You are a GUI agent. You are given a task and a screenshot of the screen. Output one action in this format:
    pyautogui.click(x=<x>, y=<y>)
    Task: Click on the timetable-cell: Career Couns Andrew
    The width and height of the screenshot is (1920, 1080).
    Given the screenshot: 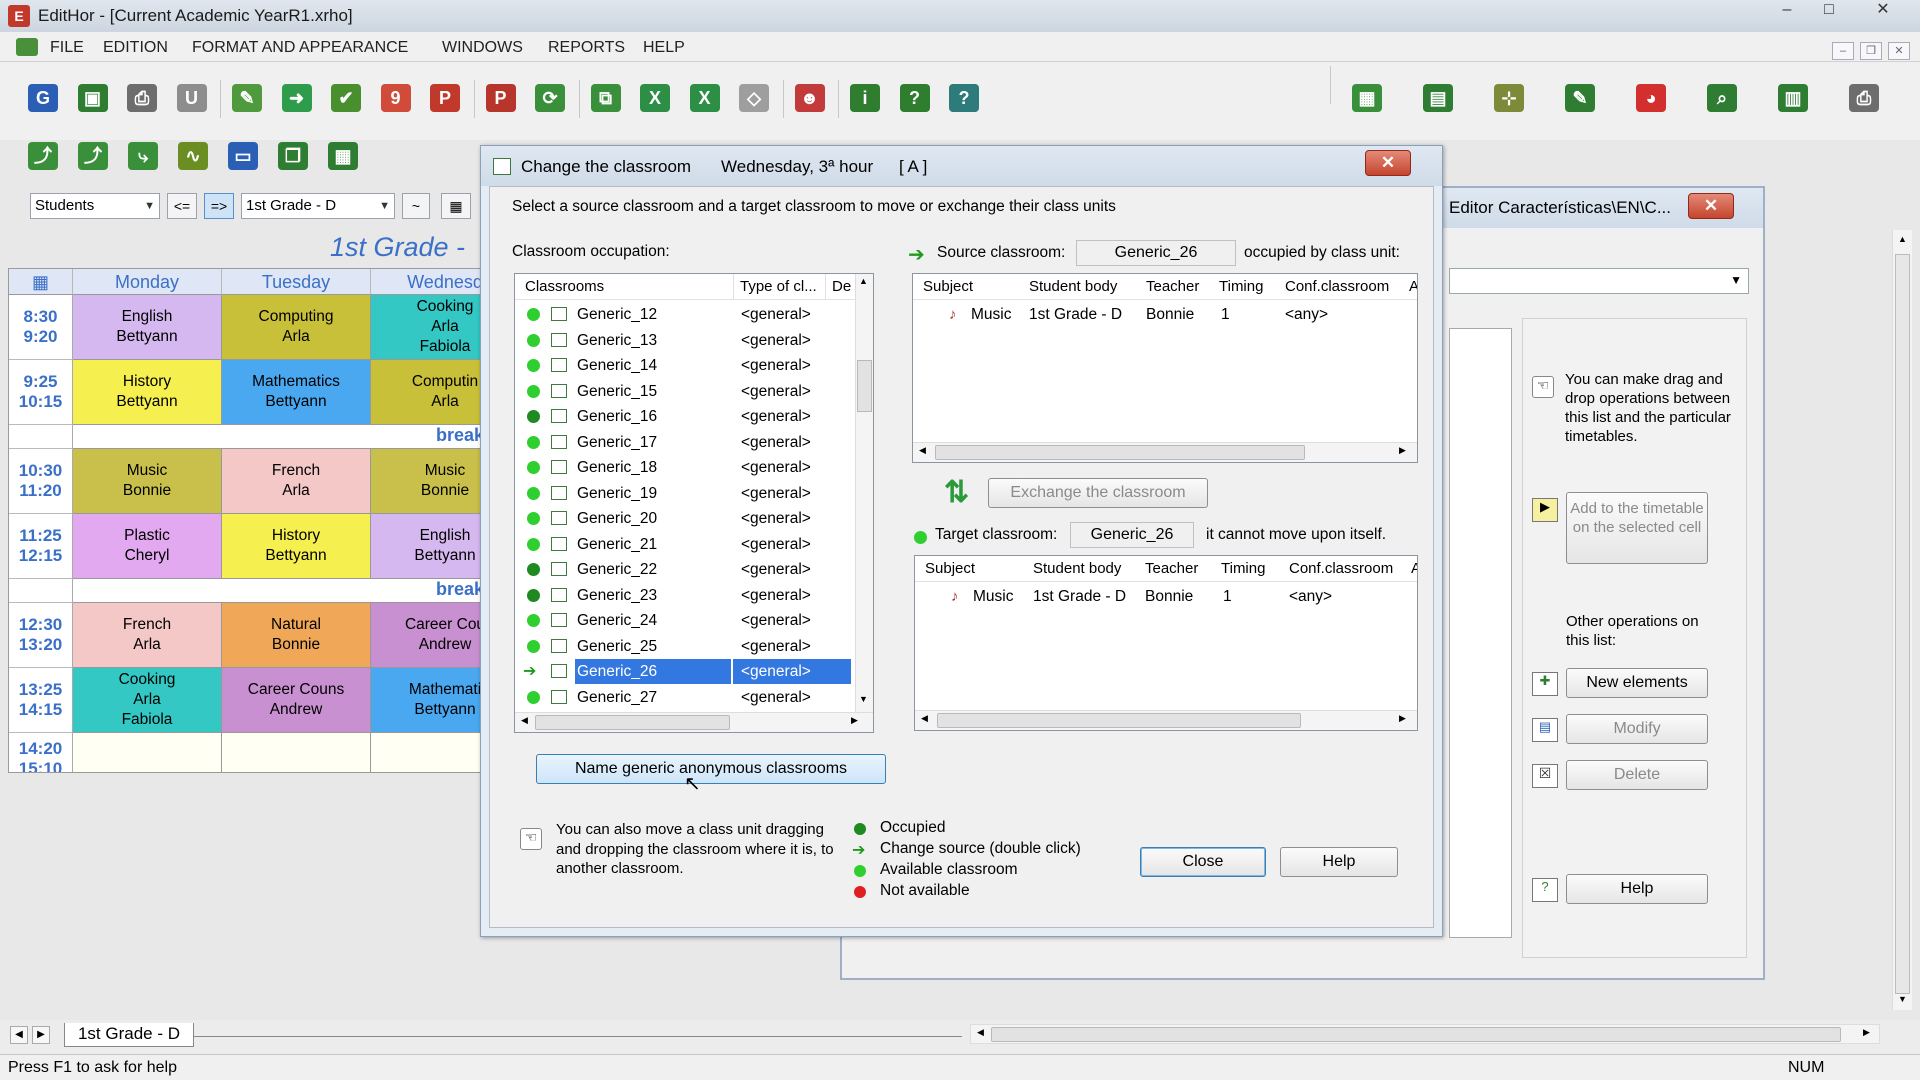 What is the action you would take?
    pyautogui.click(x=296, y=700)
    